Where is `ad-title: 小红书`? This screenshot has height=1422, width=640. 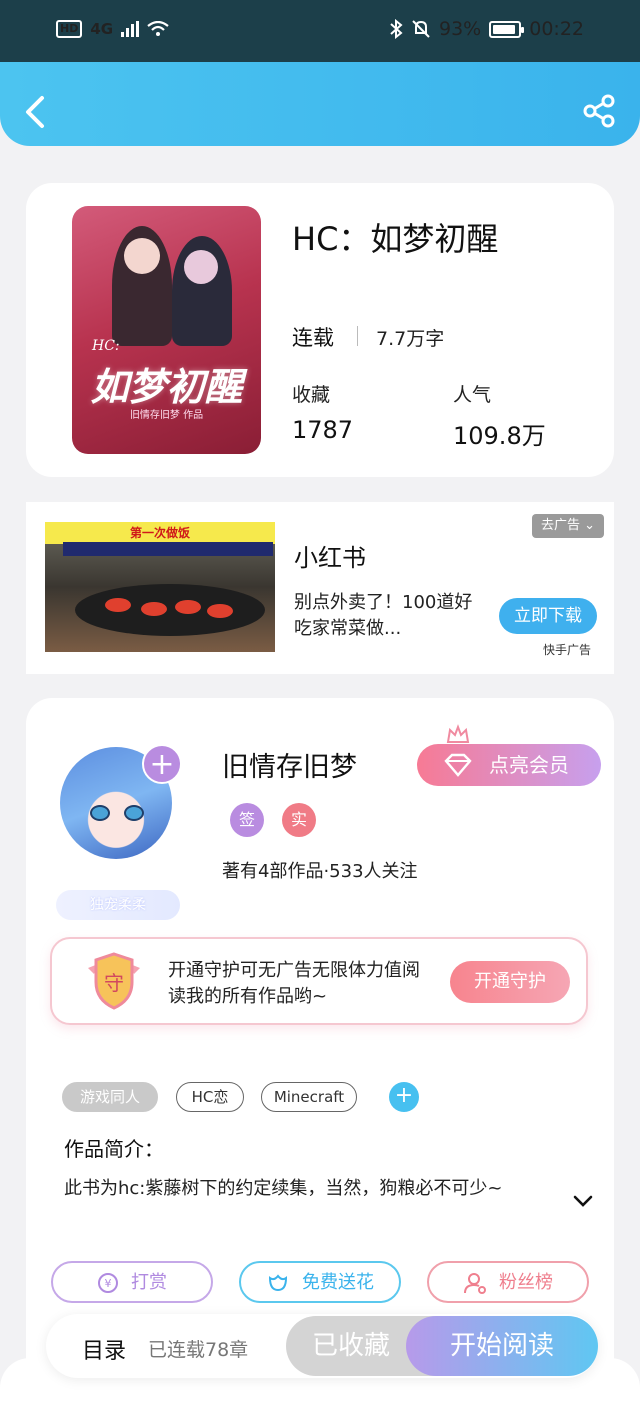 ad-title: 小红书 is located at coordinates (330, 558).